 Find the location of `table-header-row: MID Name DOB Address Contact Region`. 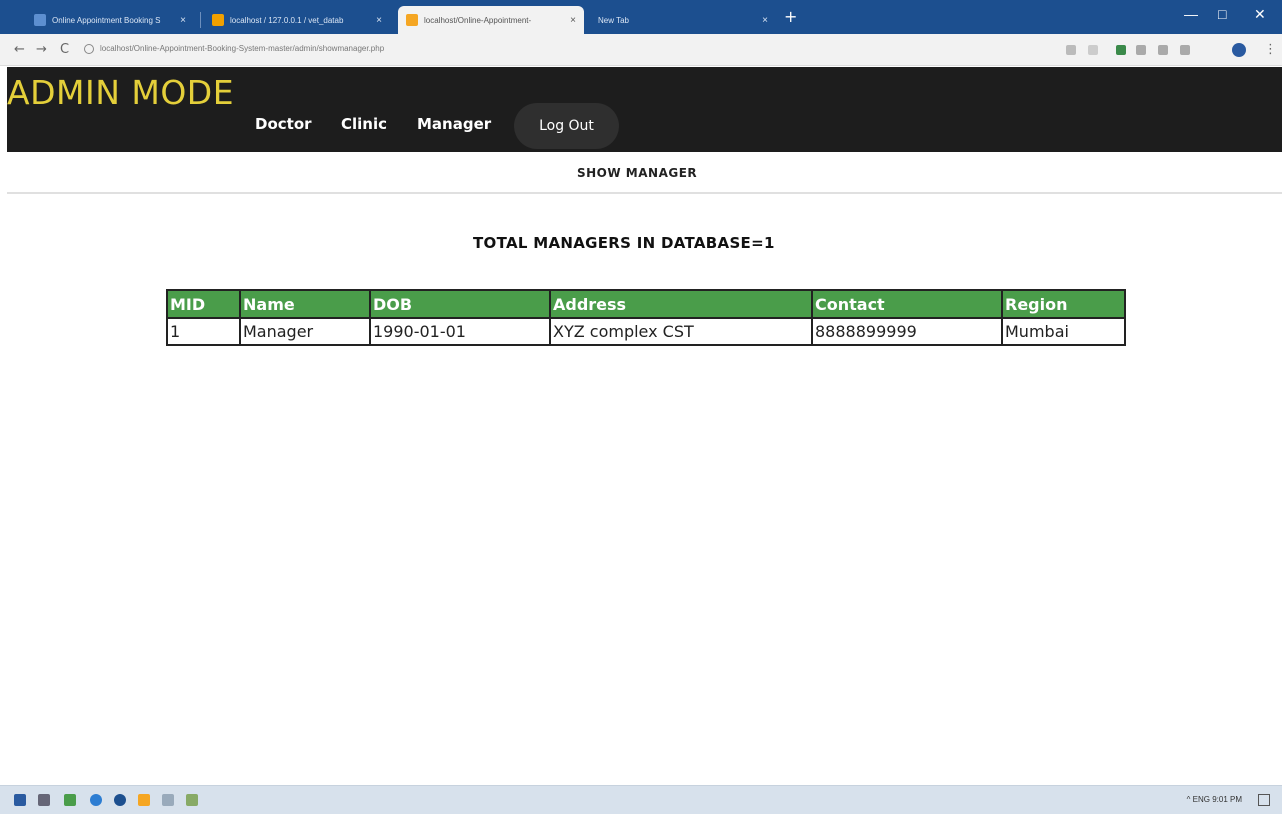

table-header-row: MID Name DOB Address Contact Region is located at coordinates (646, 304).